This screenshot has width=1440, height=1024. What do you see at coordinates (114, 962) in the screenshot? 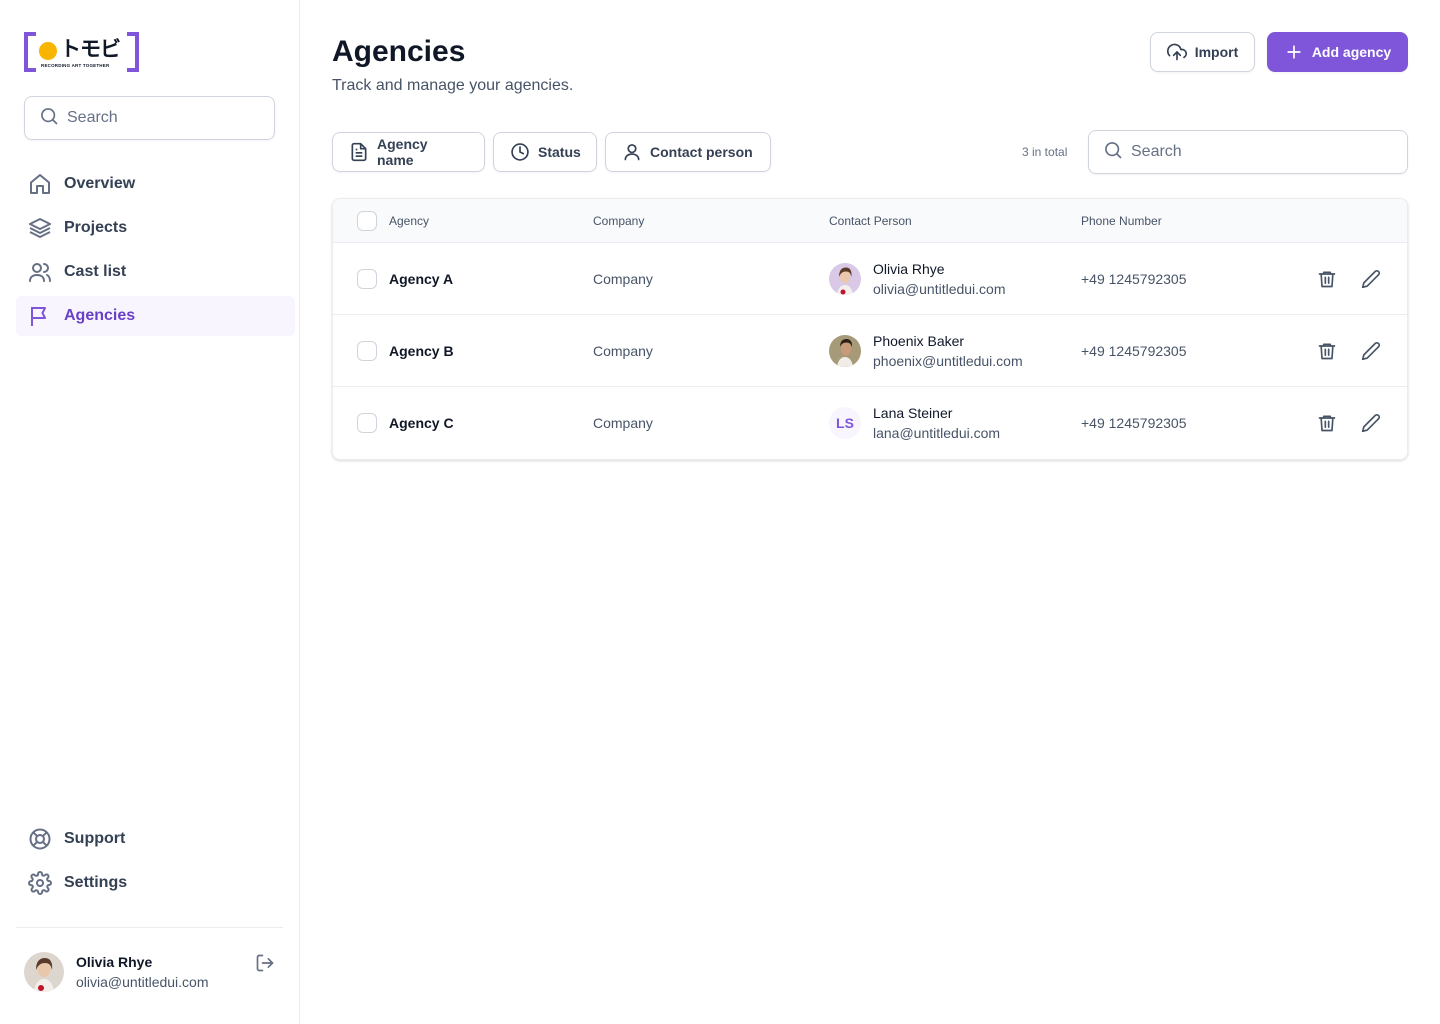
I see `user-name: Olivia Rhye` at bounding box center [114, 962].